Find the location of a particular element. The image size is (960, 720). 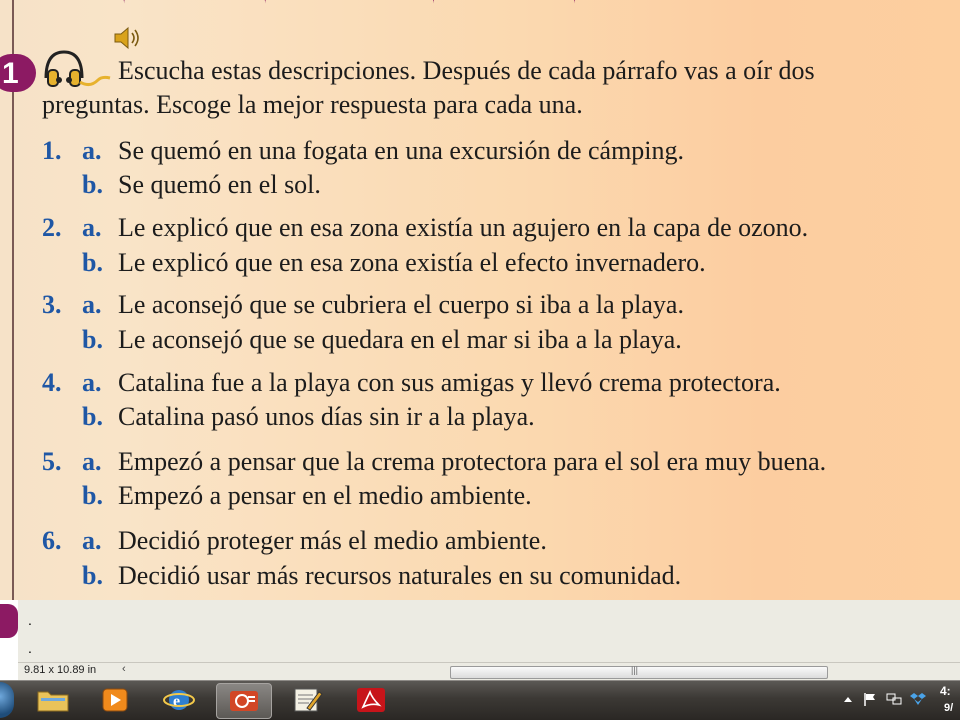

next-exercise-badge is located at coordinates (9, 621).